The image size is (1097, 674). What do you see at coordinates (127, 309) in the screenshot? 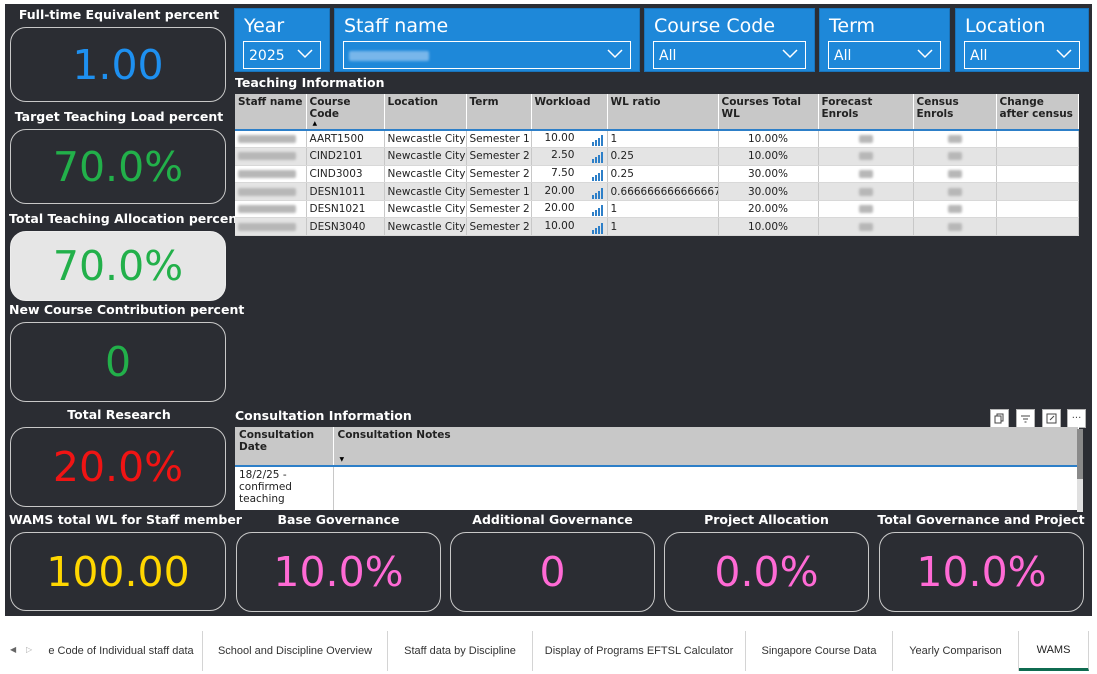
I see `new-course-label: New Course Contribution percent` at bounding box center [127, 309].